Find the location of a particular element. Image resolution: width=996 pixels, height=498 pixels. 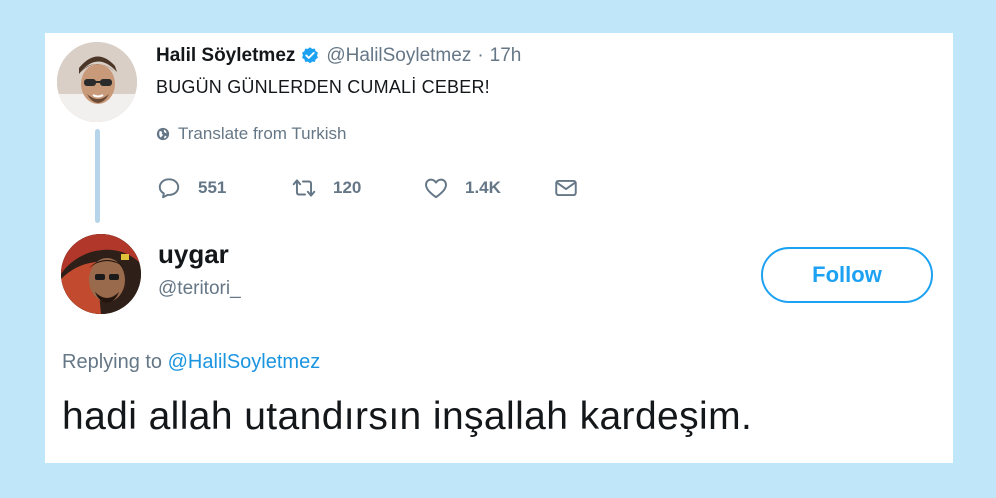

direct-message-button is located at coordinates (574, 188).